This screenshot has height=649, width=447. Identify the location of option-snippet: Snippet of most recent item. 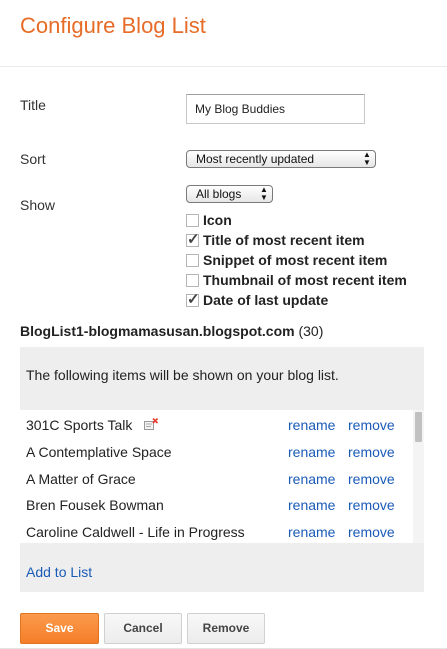
(286, 260).